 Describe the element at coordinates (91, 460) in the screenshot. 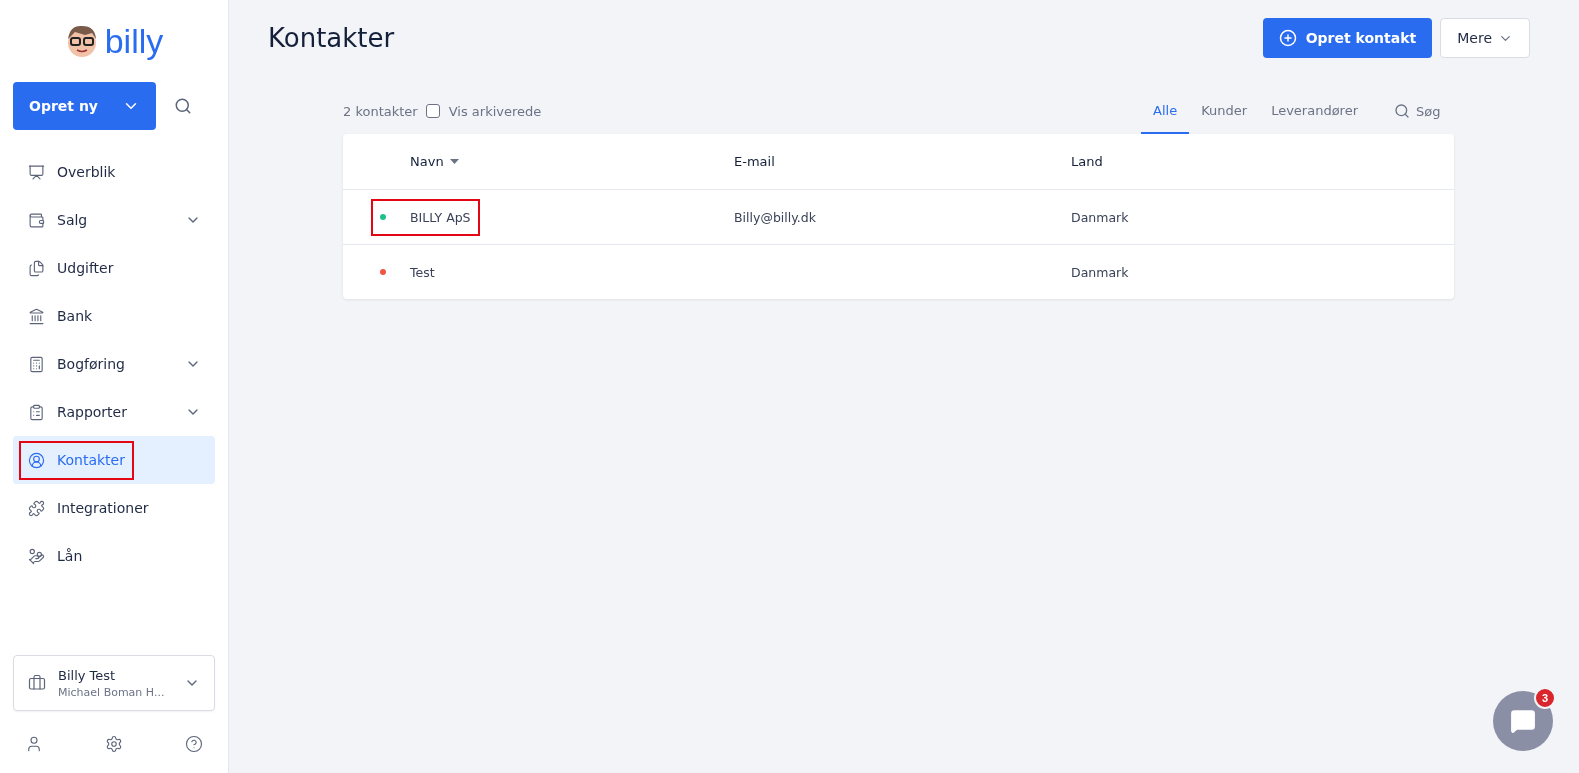

I see `nav-label: Kontakter` at that location.